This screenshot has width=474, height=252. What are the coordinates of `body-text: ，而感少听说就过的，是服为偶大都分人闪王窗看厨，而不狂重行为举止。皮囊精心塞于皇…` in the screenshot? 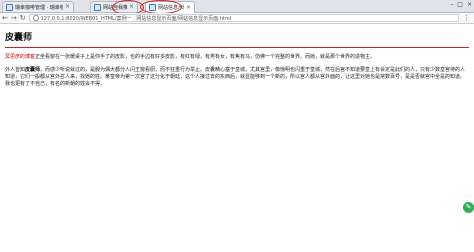 It's located at (235, 77).